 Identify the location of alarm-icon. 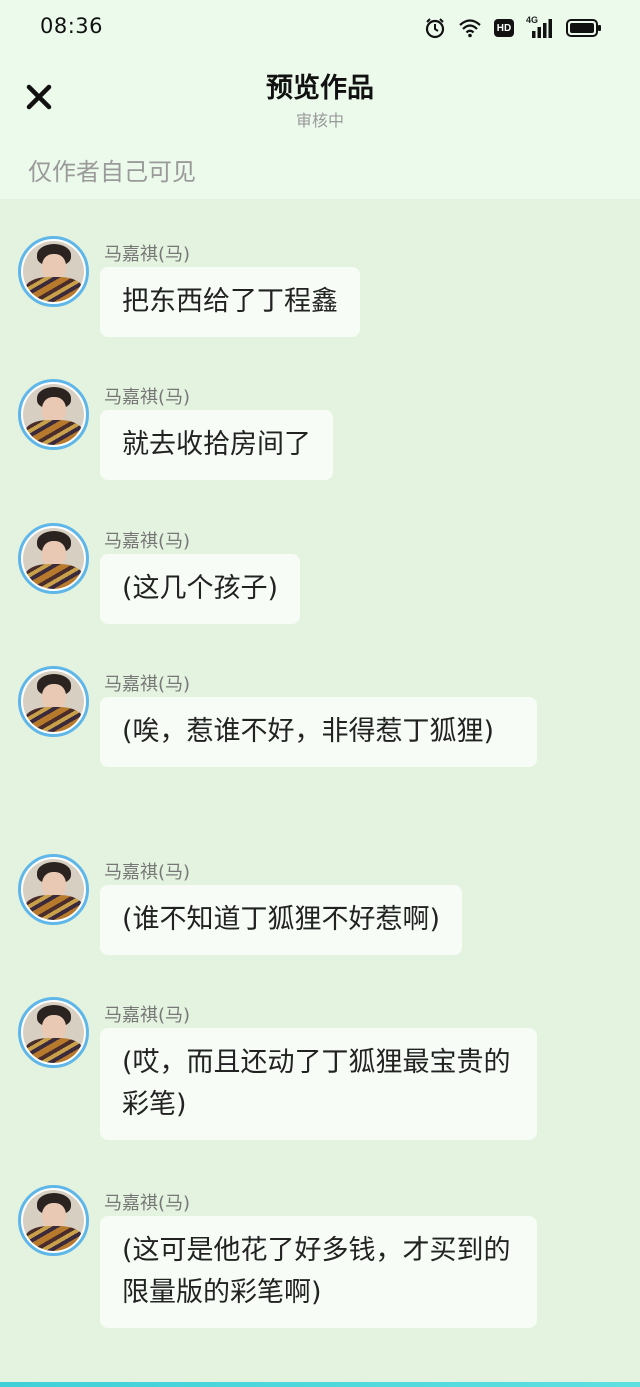
(435, 28).